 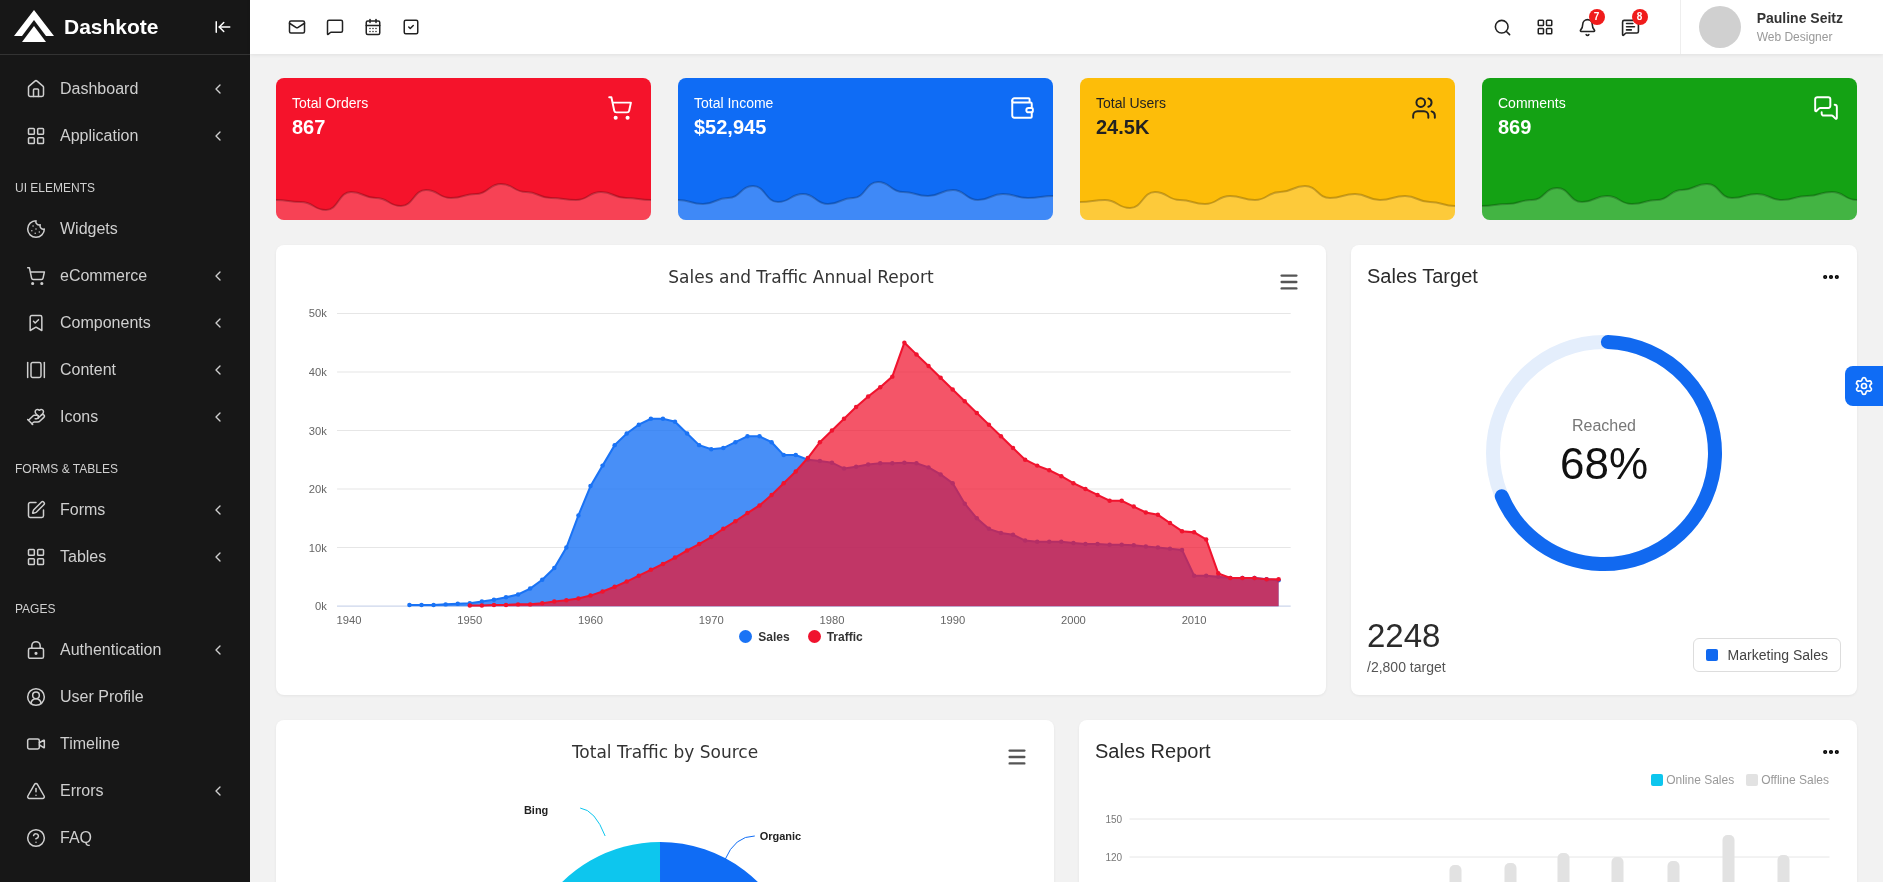 What do you see at coordinates (1603, 425) in the screenshot?
I see `ring-label: Reached` at bounding box center [1603, 425].